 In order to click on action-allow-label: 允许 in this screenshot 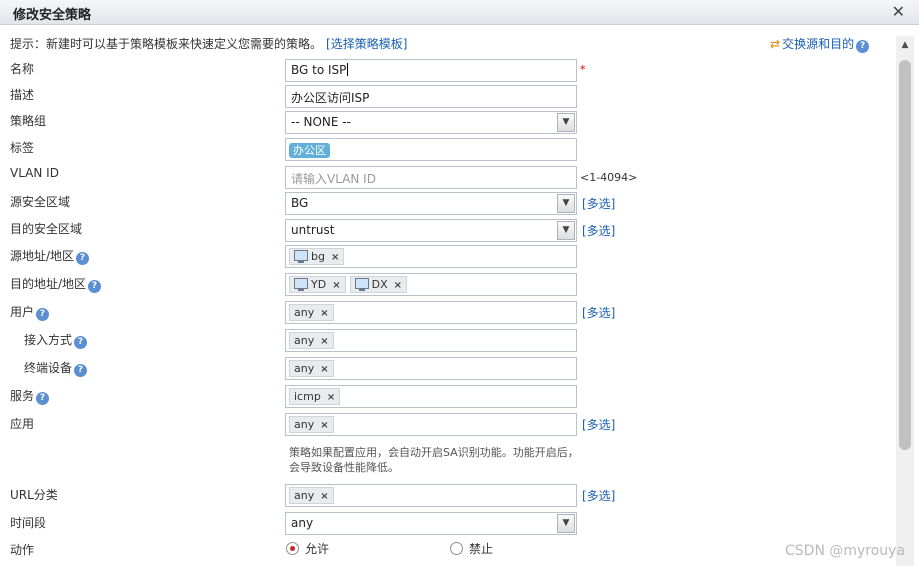, I will do `click(317, 549)`.